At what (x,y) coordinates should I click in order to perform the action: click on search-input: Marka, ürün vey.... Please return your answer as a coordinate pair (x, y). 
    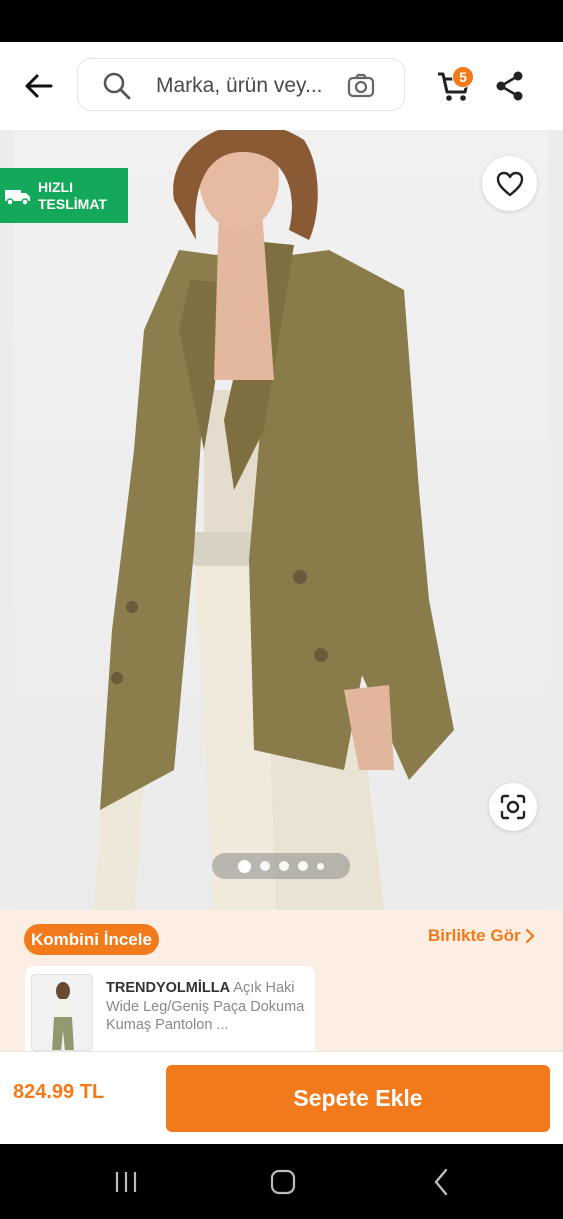
    Looking at the image, I should click on (241, 84).